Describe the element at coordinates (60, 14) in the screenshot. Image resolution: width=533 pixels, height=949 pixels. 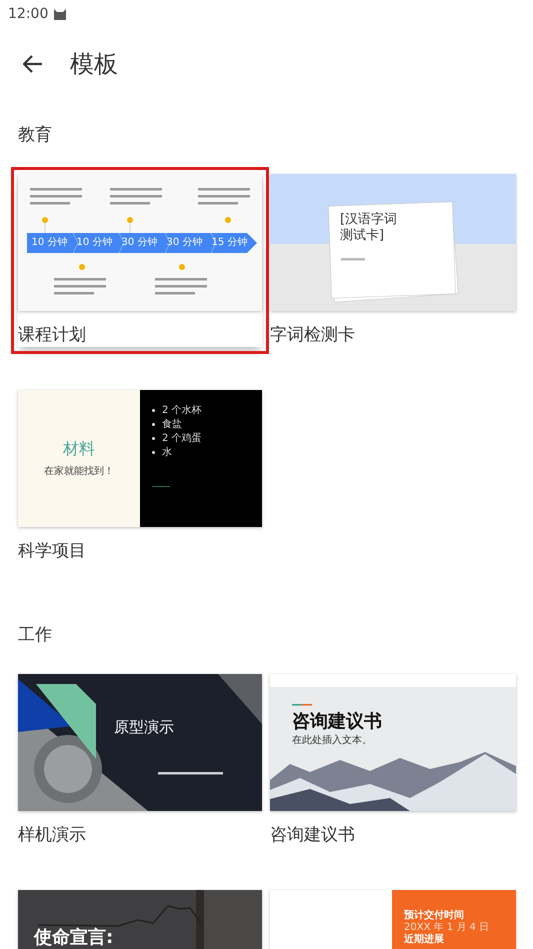
I see `cat-icon` at that location.